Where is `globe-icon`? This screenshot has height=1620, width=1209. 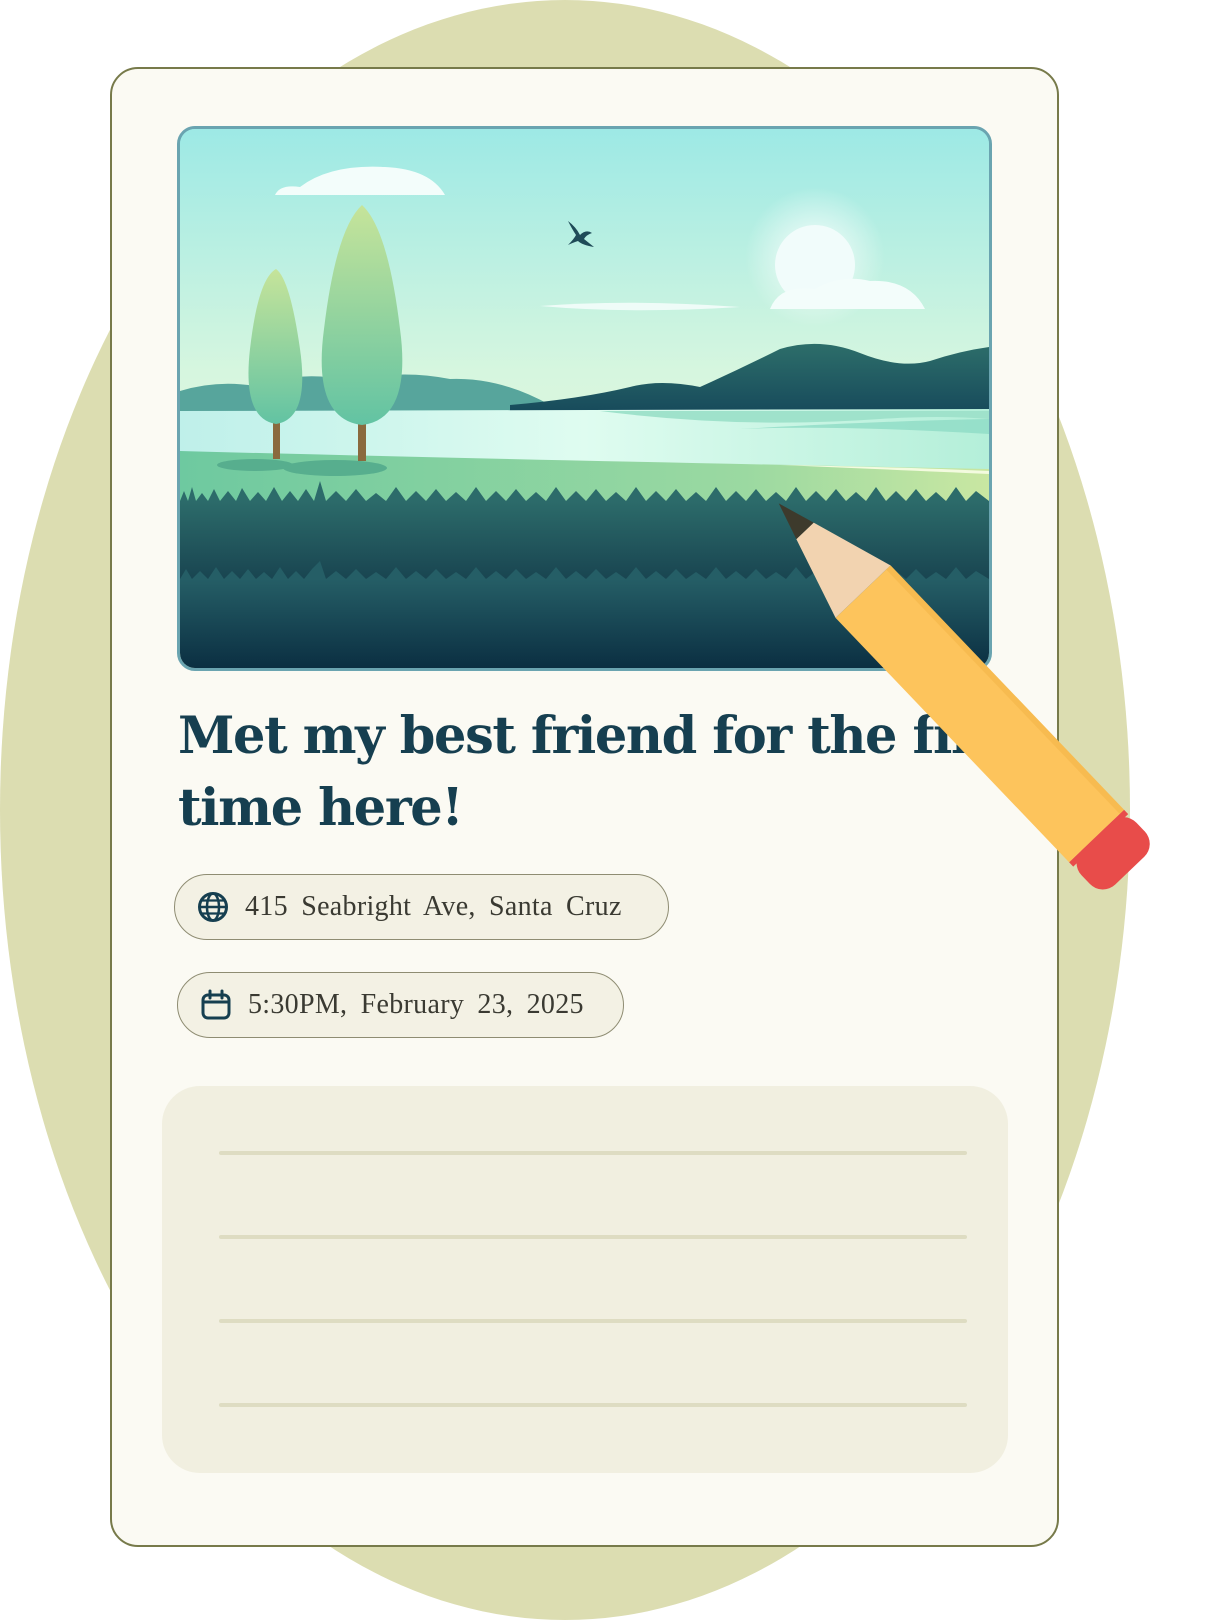 globe-icon is located at coordinates (213, 907).